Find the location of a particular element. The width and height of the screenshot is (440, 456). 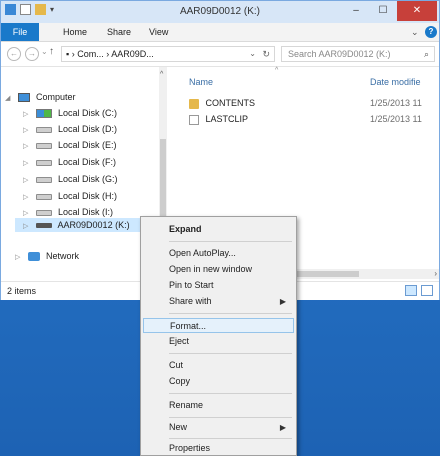

nav-item-local-disk-i: ▷ Local Disk (I:) is located at coordinates (68, 212).